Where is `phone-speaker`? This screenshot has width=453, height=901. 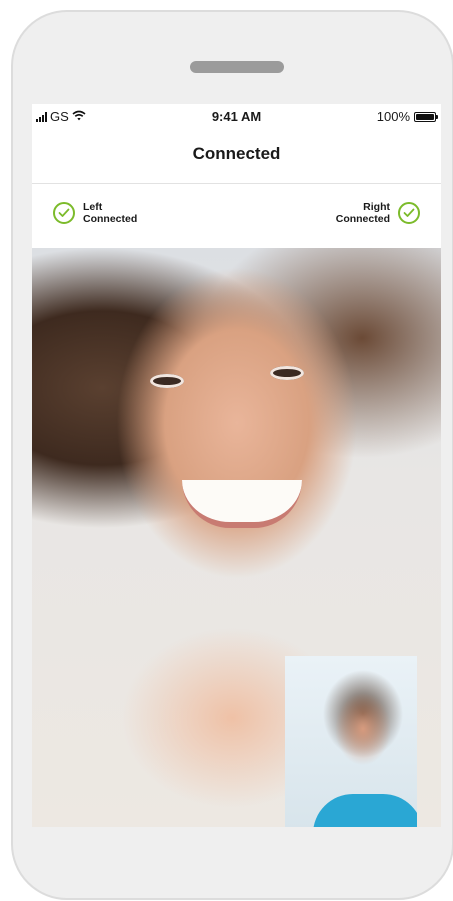 phone-speaker is located at coordinates (237, 67).